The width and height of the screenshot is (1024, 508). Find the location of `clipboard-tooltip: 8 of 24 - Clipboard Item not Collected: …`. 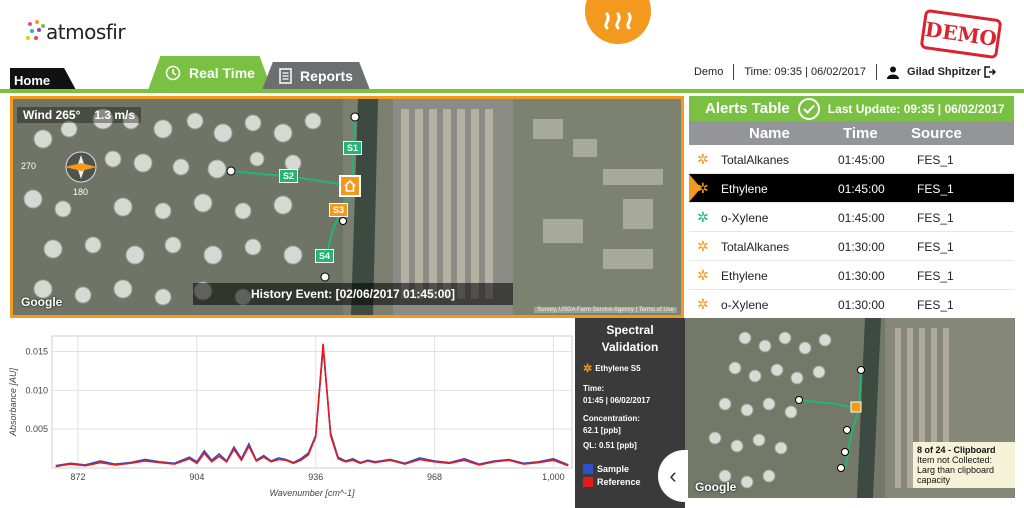

clipboard-tooltip: 8 of 24 - Clipboard Item not Collected: … is located at coordinates (964, 465).